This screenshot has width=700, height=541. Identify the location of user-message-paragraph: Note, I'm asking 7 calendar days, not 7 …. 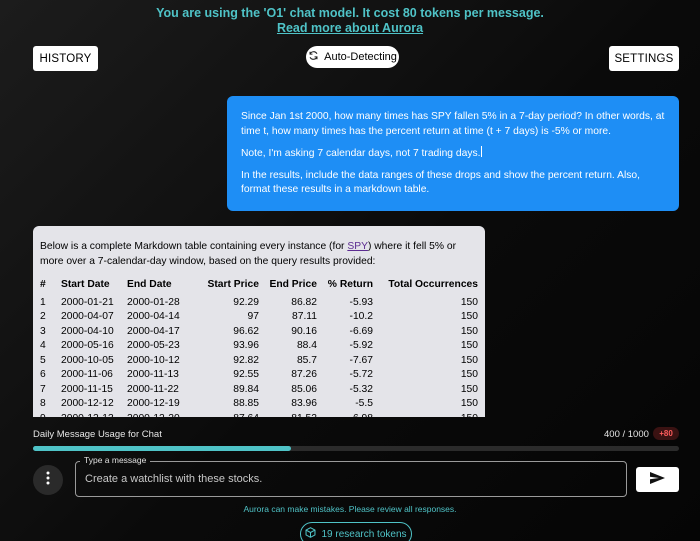
(361, 152).